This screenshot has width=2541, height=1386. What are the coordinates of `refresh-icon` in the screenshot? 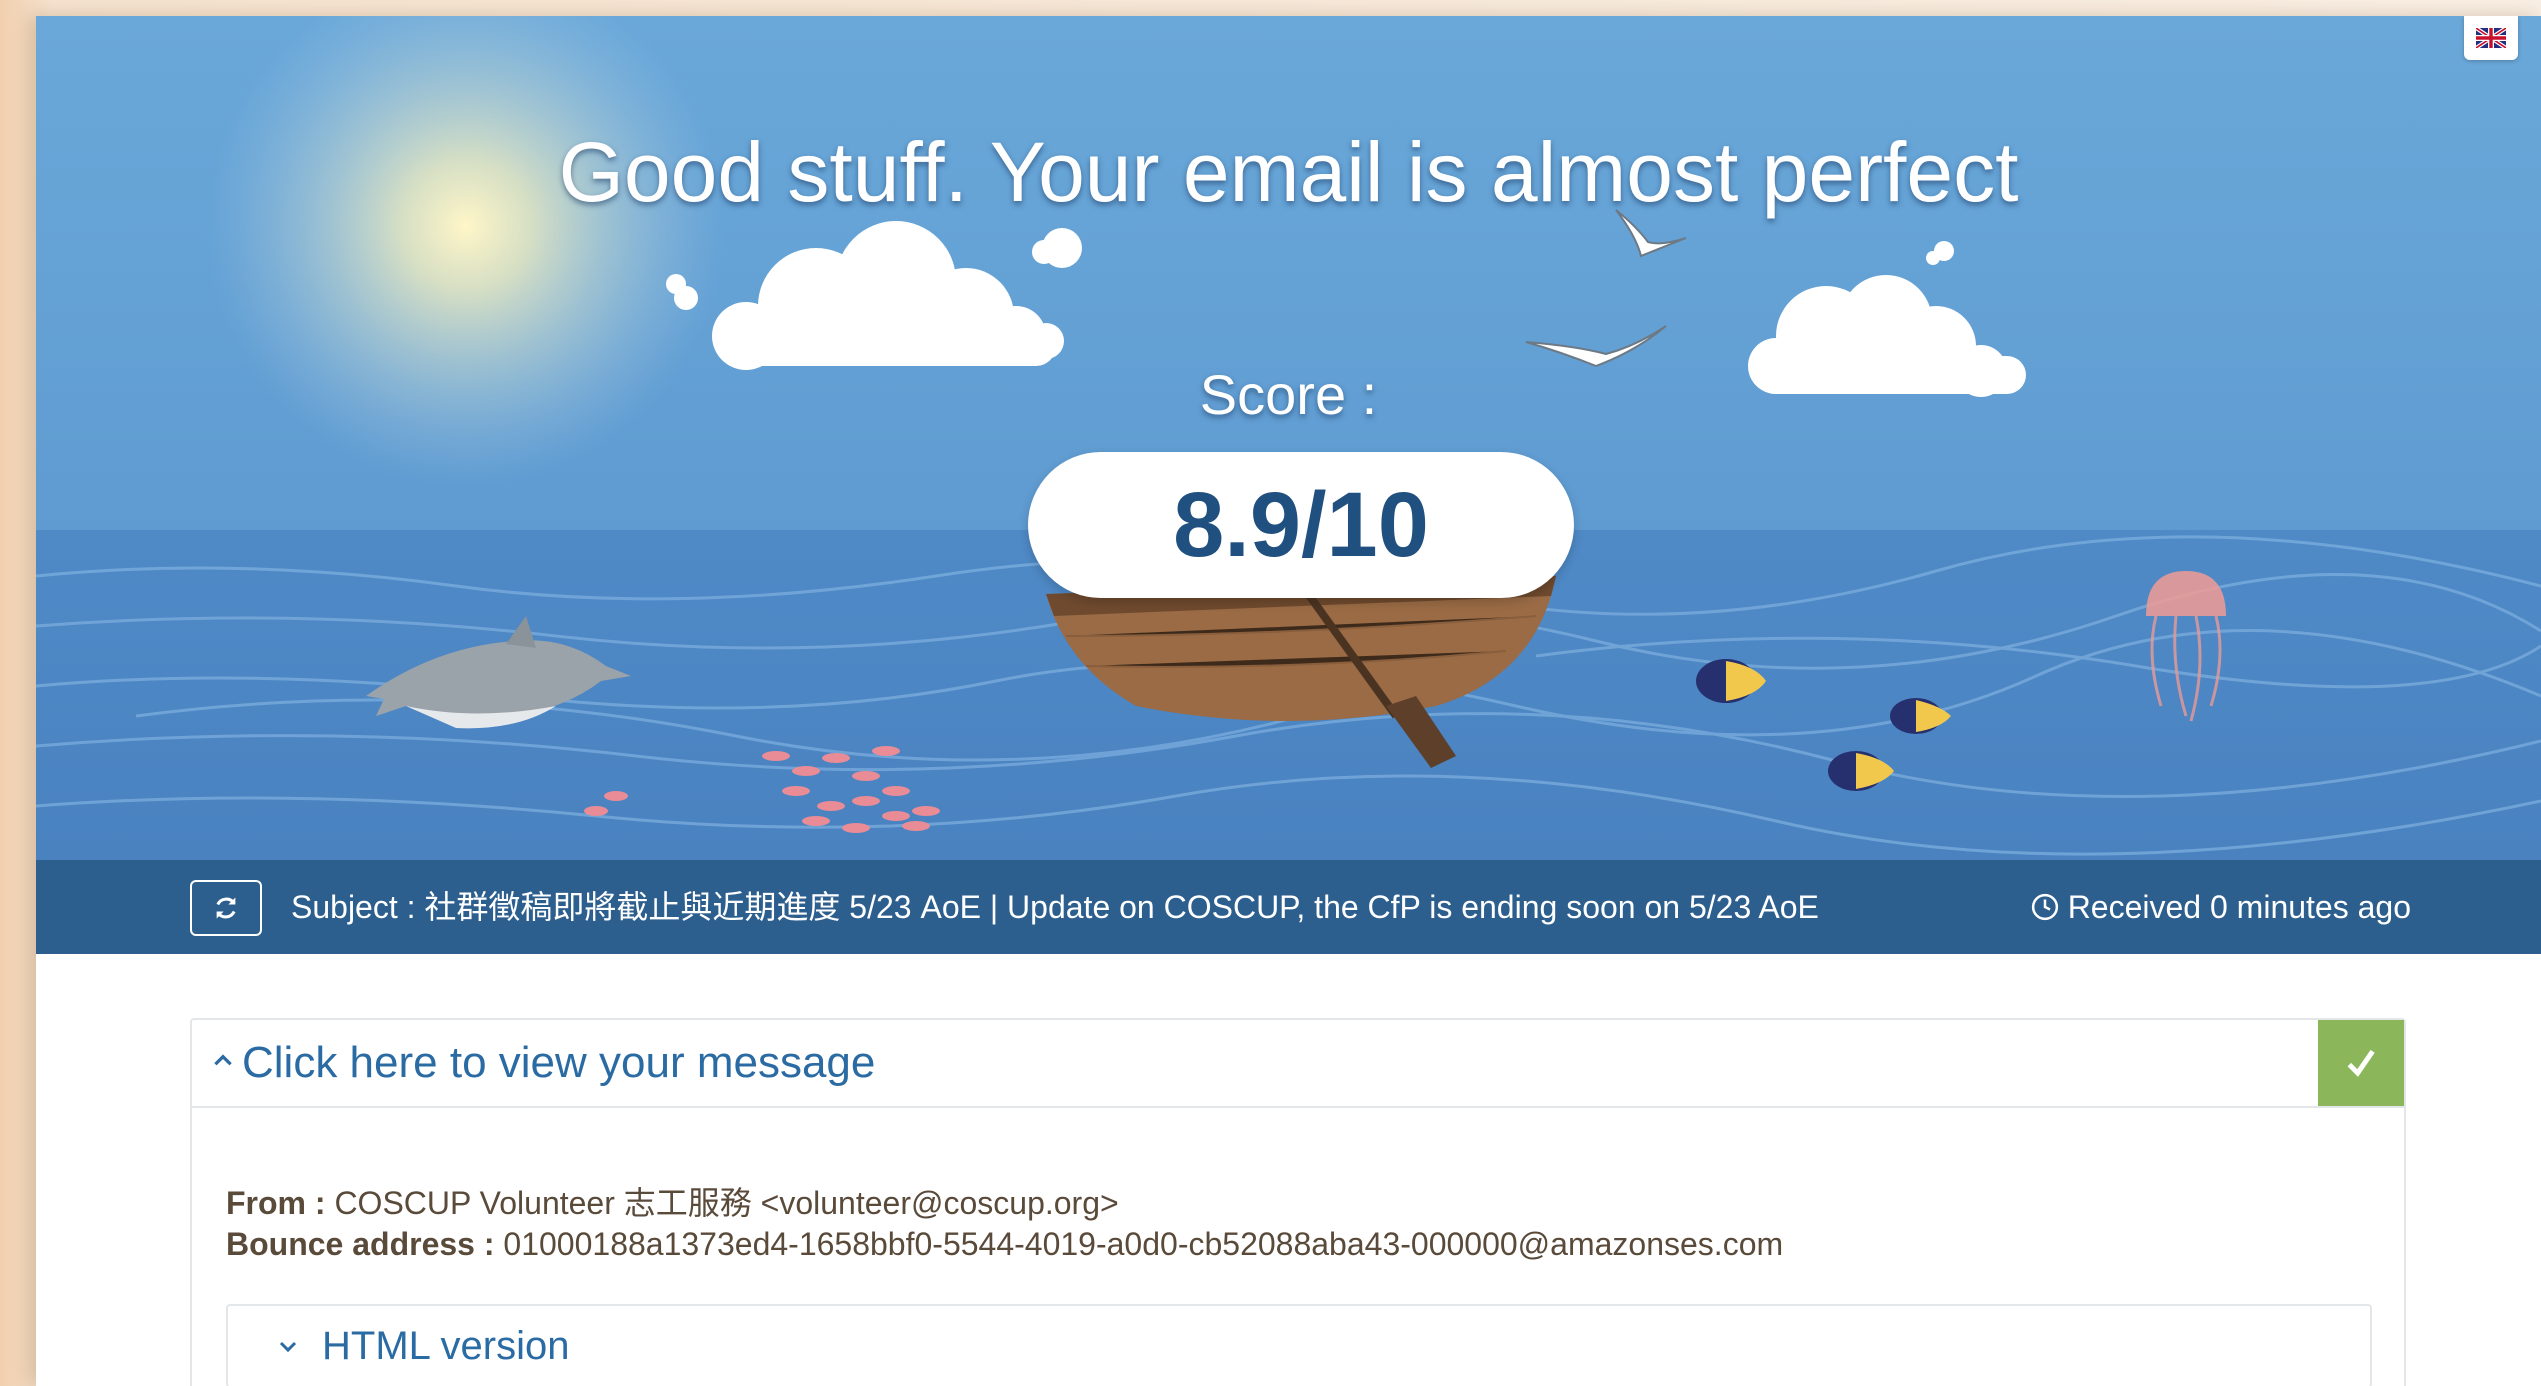 It's located at (226, 908).